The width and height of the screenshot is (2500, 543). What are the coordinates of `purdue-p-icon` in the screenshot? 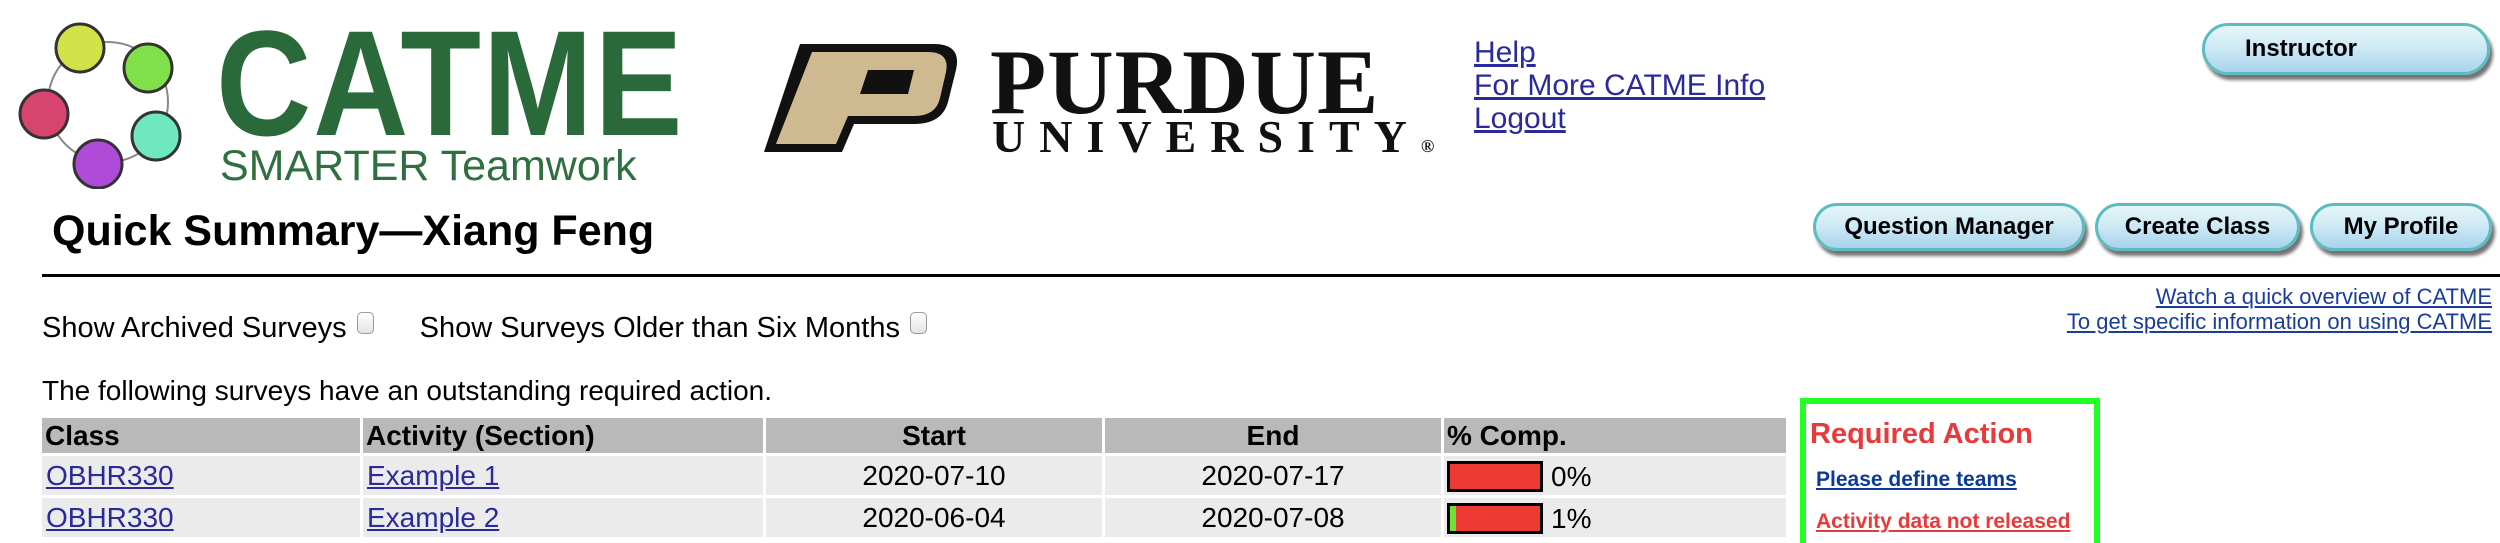 It's located at (861, 98).